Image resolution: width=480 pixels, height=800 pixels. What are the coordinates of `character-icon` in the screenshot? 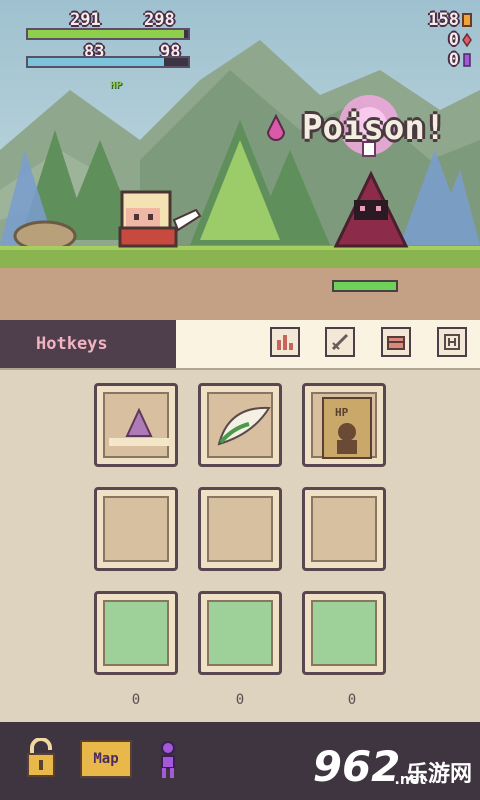 It's located at (168, 760).